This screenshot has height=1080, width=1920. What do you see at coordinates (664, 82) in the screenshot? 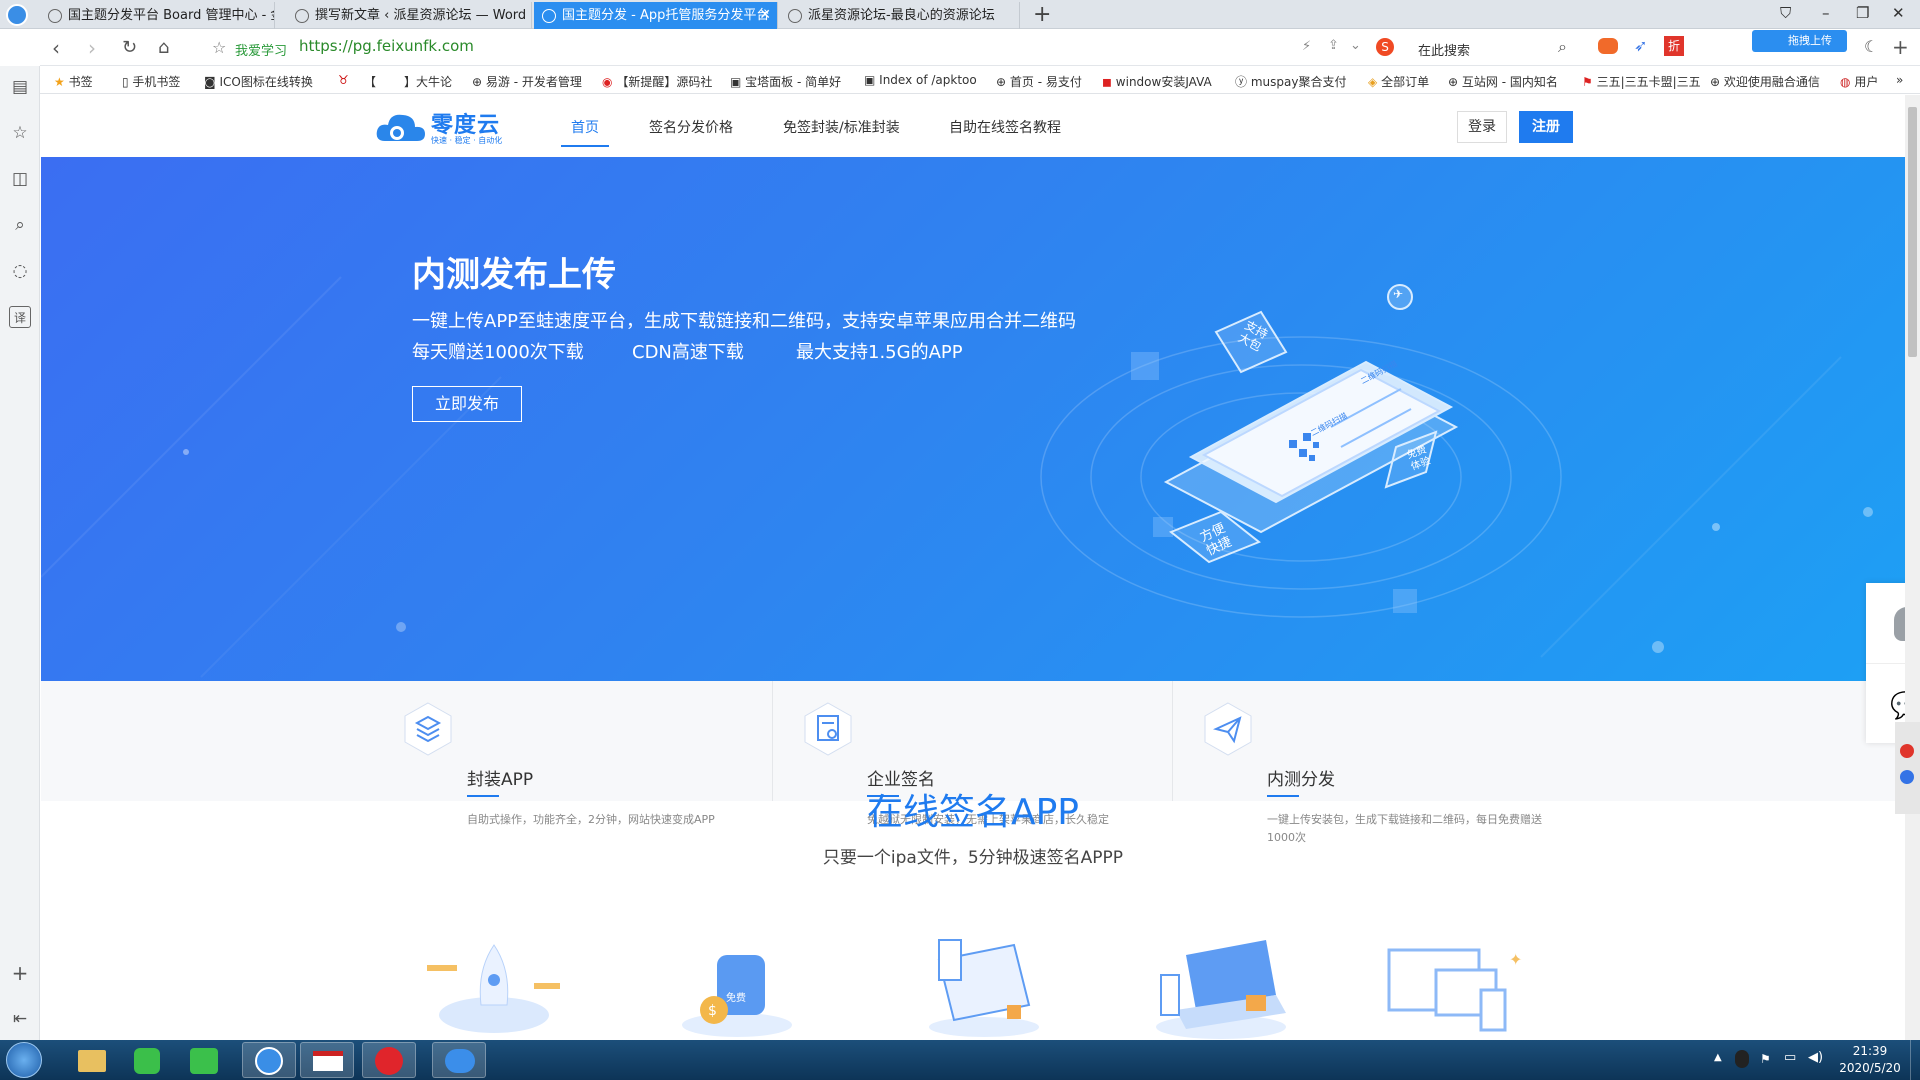
I see `bookmark-label: 【新提醒】源码社` at bounding box center [664, 82].